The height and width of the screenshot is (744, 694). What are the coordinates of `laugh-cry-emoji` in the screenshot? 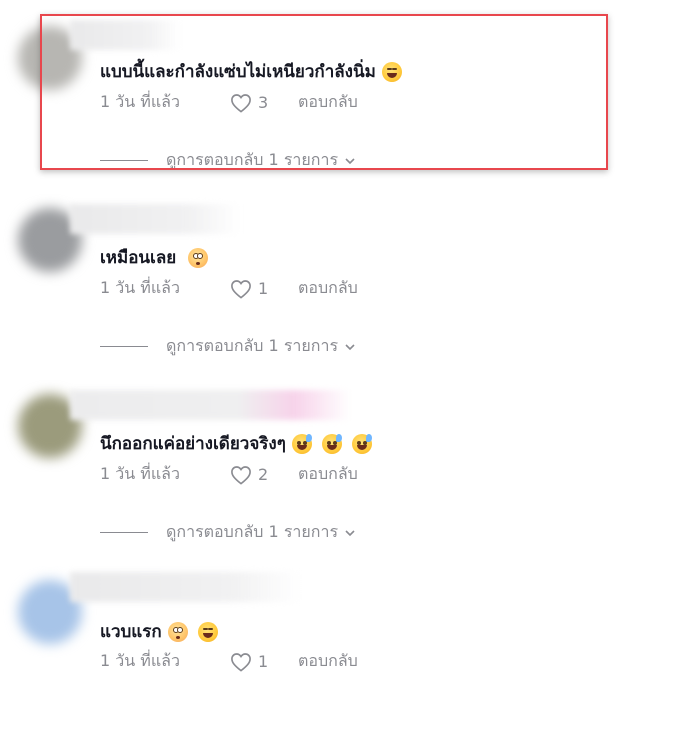 It's located at (207, 631).